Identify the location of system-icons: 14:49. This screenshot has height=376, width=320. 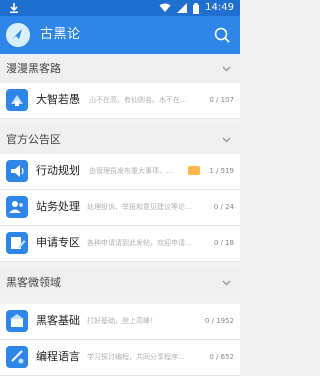
(196, 8).